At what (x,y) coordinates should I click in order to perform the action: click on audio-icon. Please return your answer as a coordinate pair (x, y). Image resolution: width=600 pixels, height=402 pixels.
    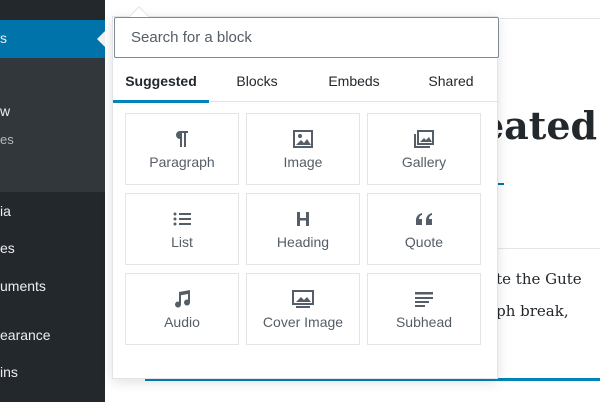
    Looking at the image, I should click on (182, 299).